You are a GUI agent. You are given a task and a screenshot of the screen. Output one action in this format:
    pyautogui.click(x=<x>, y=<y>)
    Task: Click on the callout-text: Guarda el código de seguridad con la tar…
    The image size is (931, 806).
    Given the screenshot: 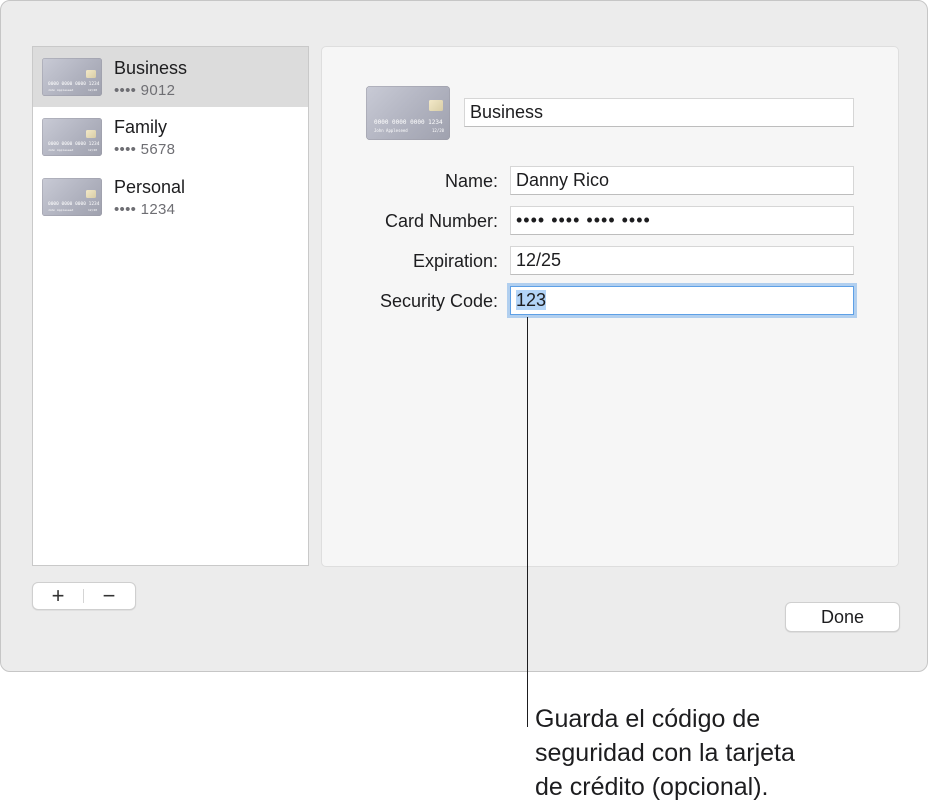 What is the action you would take?
    pyautogui.click(x=725, y=753)
    